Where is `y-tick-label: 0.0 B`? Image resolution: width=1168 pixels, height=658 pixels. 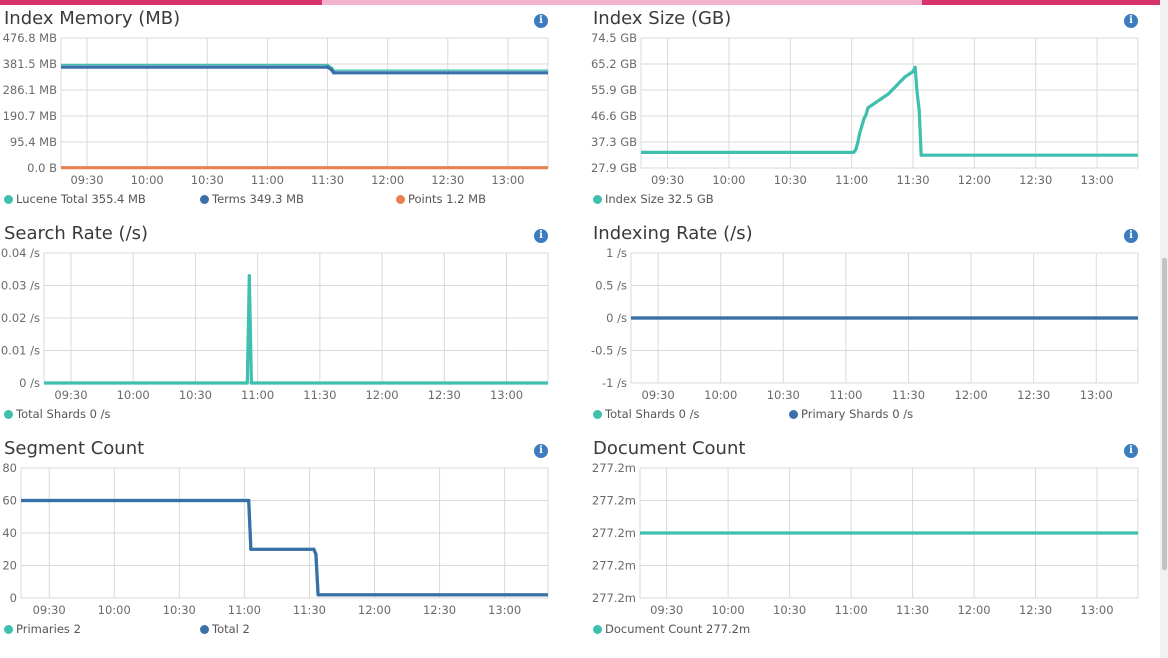 y-tick-label: 0.0 B is located at coordinates (42, 168).